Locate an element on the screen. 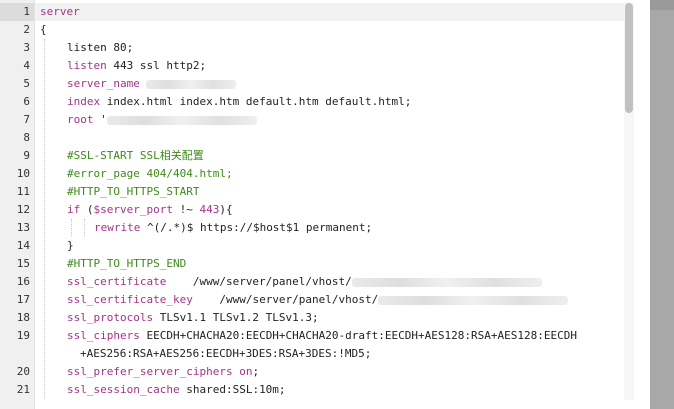 The height and width of the screenshot is (409, 674). code-line: 4 listen 443 ssl http2; is located at coordinates (315, 66).